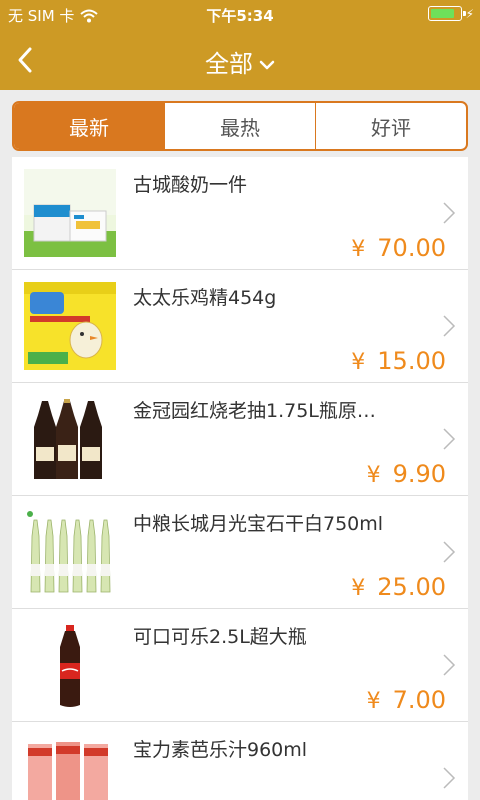 This screenshot has height=800, width=480. What do you see at coordinates (220, 637) in the screenshot?
I see `product-name: 可口可乐2.5L超大瓶` at bounding box center [220, 637].